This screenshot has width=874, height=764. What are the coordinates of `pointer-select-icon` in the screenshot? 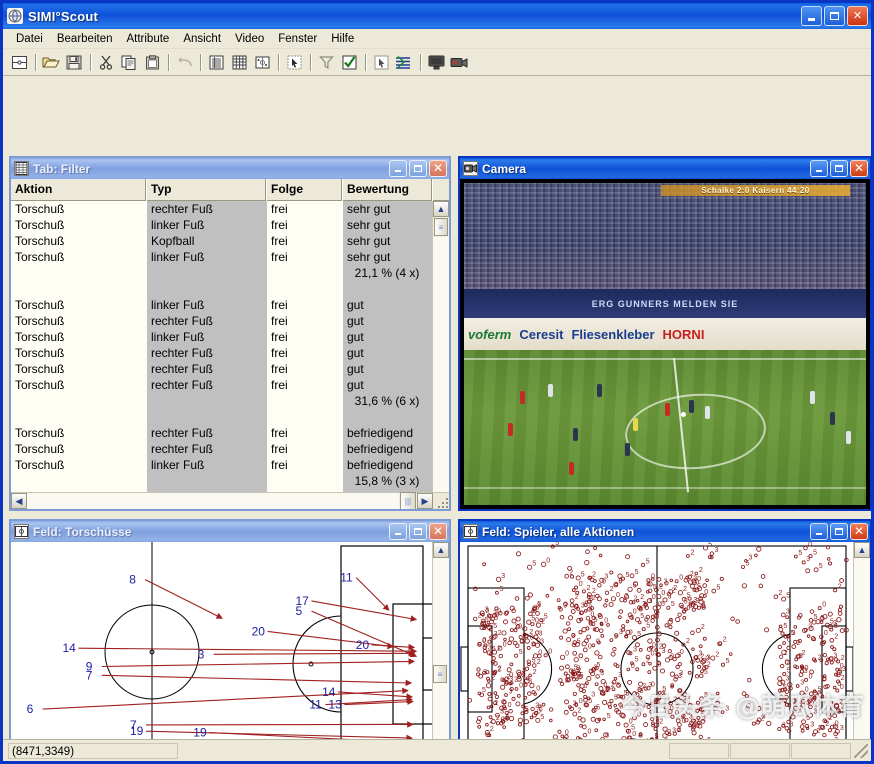 It's located at (294, 62).